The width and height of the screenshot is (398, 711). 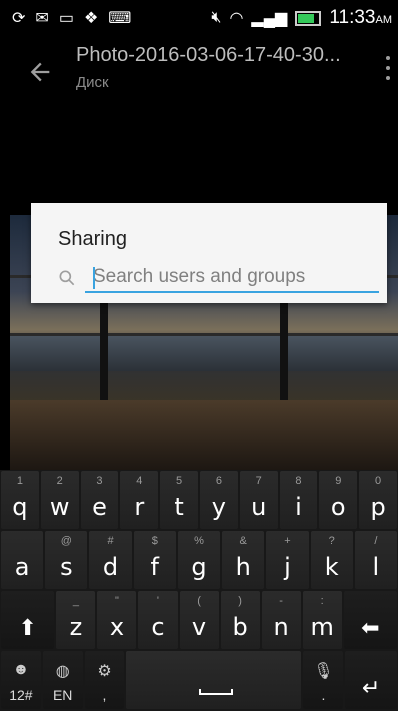 What do you see at coordinates (370, 620) in the screenshot?
I see `backspace-key: ⬅` at bounding box center [370, 620].